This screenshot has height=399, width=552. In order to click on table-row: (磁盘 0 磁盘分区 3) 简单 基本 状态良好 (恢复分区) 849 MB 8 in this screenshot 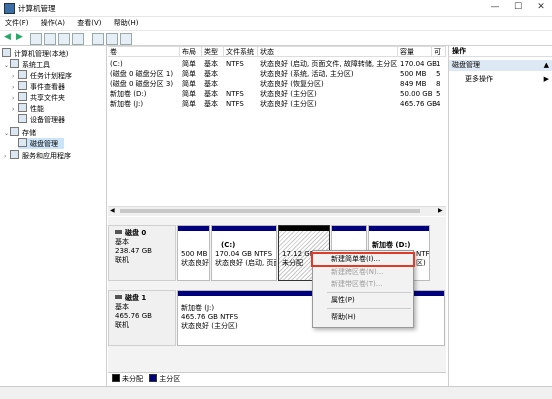, I will do `click(277, 84)`.